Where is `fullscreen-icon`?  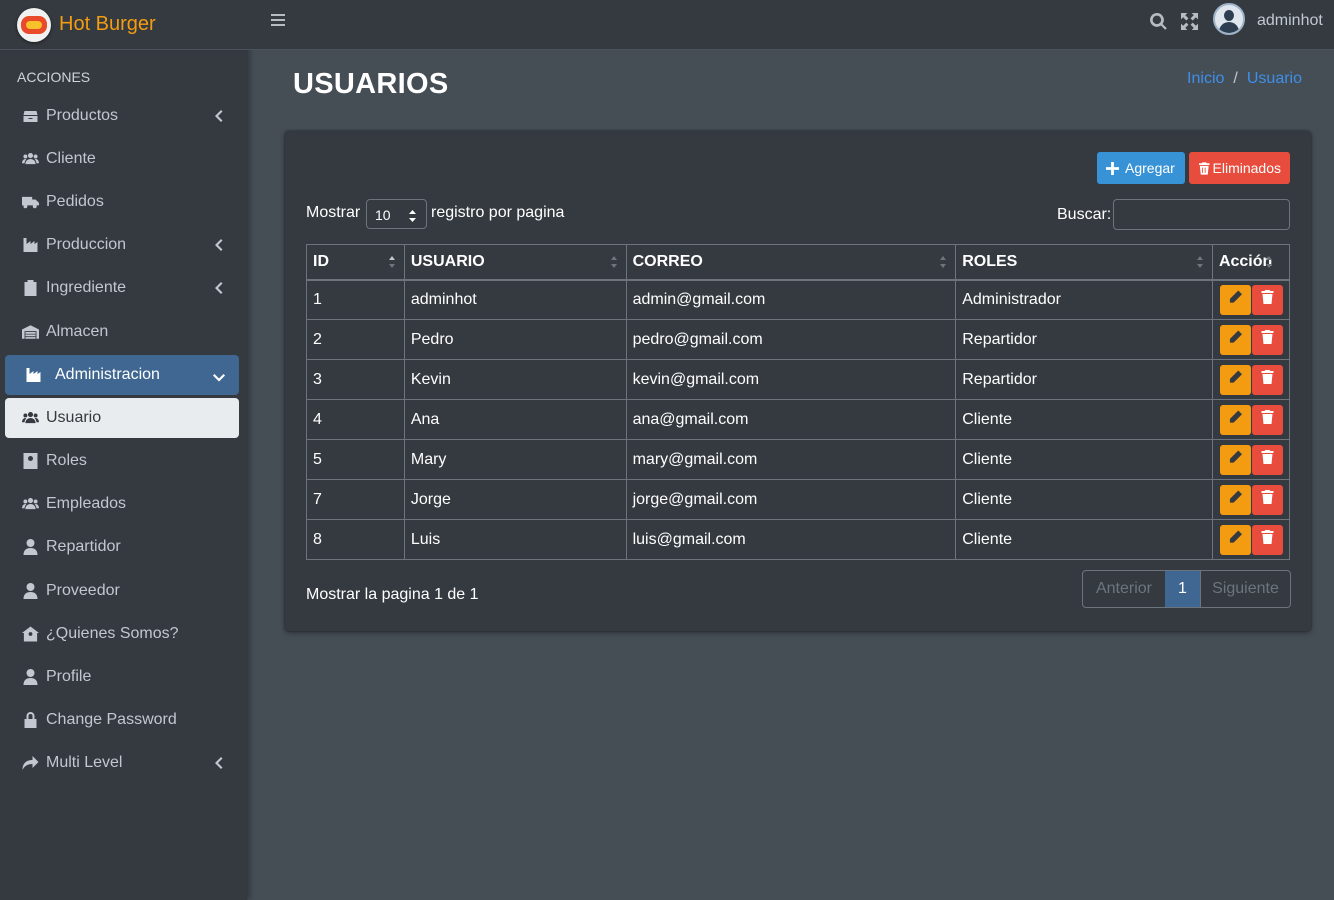
fullscreen-icon is located at coordinates (1189, 21).